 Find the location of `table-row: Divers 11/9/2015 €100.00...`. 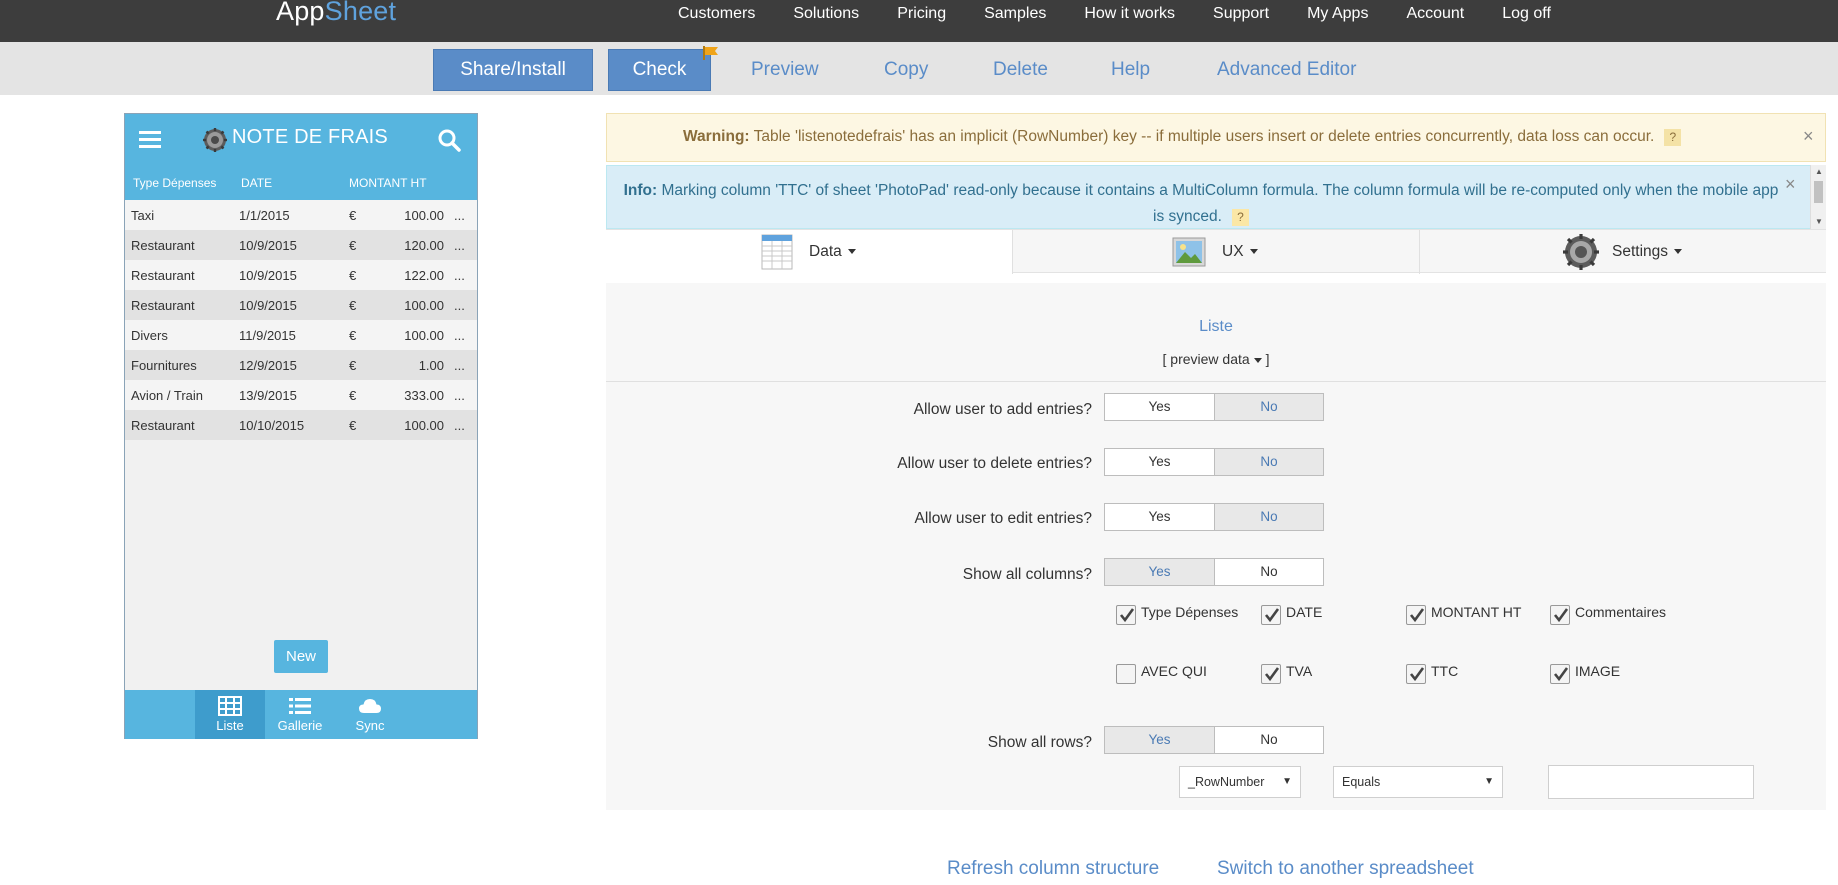

table-row: Divers 11/9/2015 €100.00... is located at coordinates (301, 335).